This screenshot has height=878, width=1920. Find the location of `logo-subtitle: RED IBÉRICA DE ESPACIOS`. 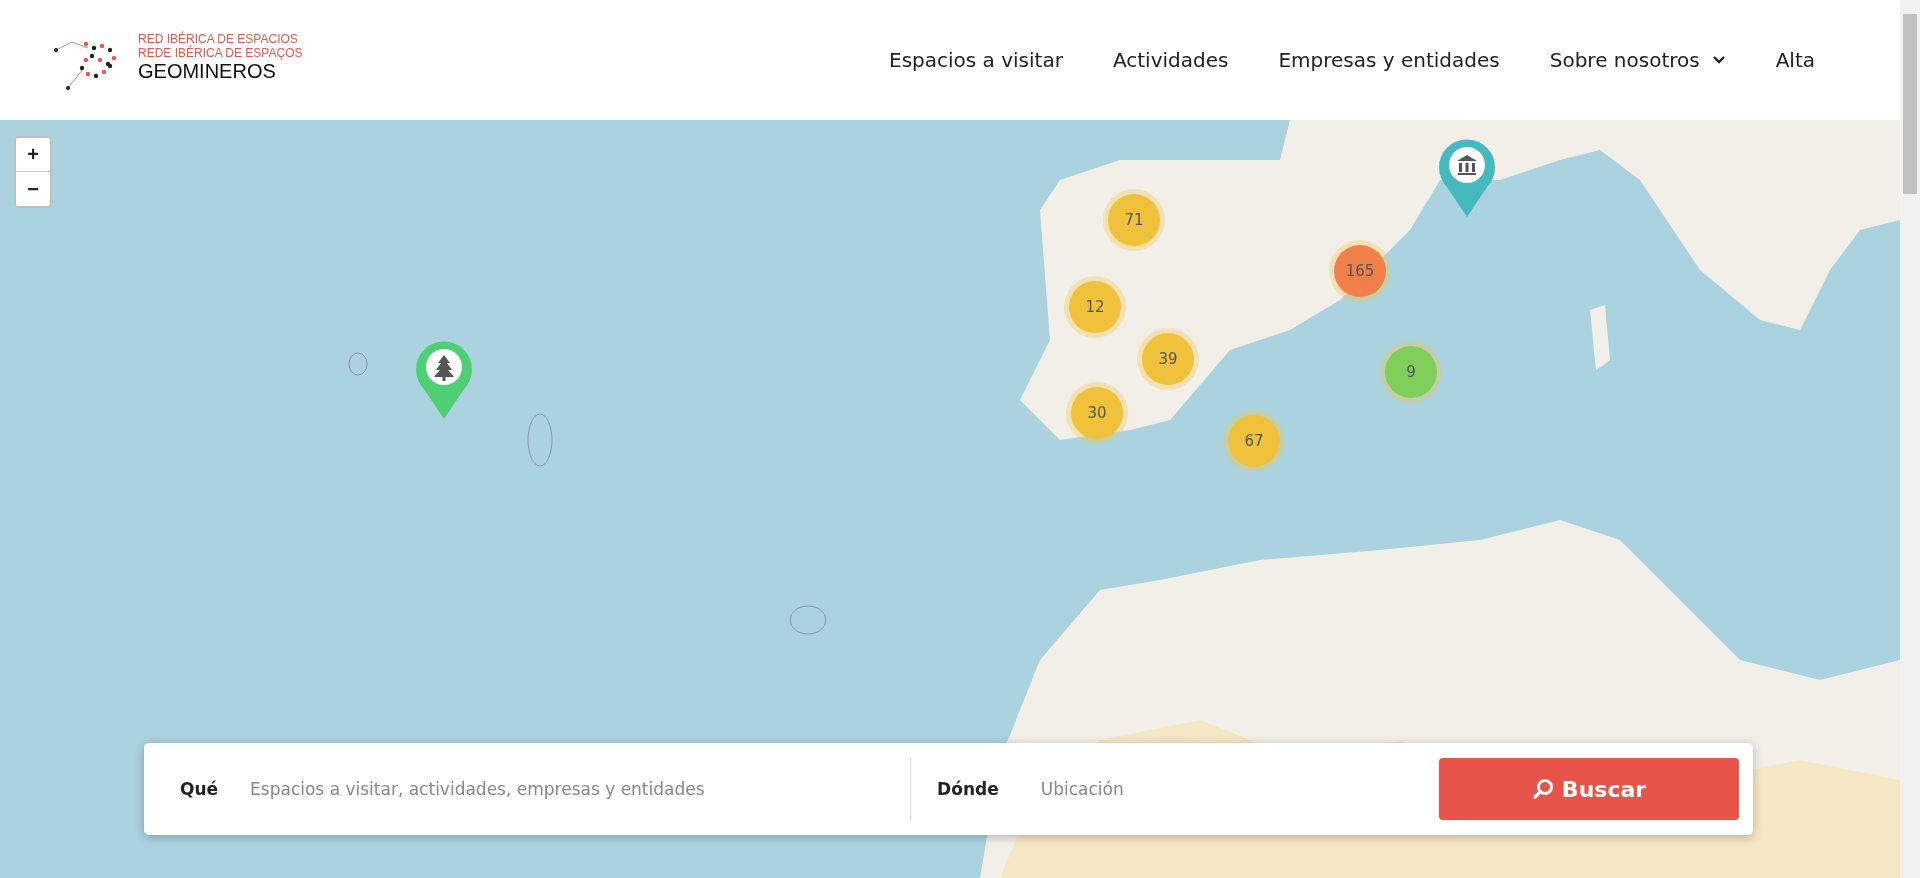

logo-subtitle: RED IBÉRICA DE ESPACIOS is located at coordinates (218, 39).